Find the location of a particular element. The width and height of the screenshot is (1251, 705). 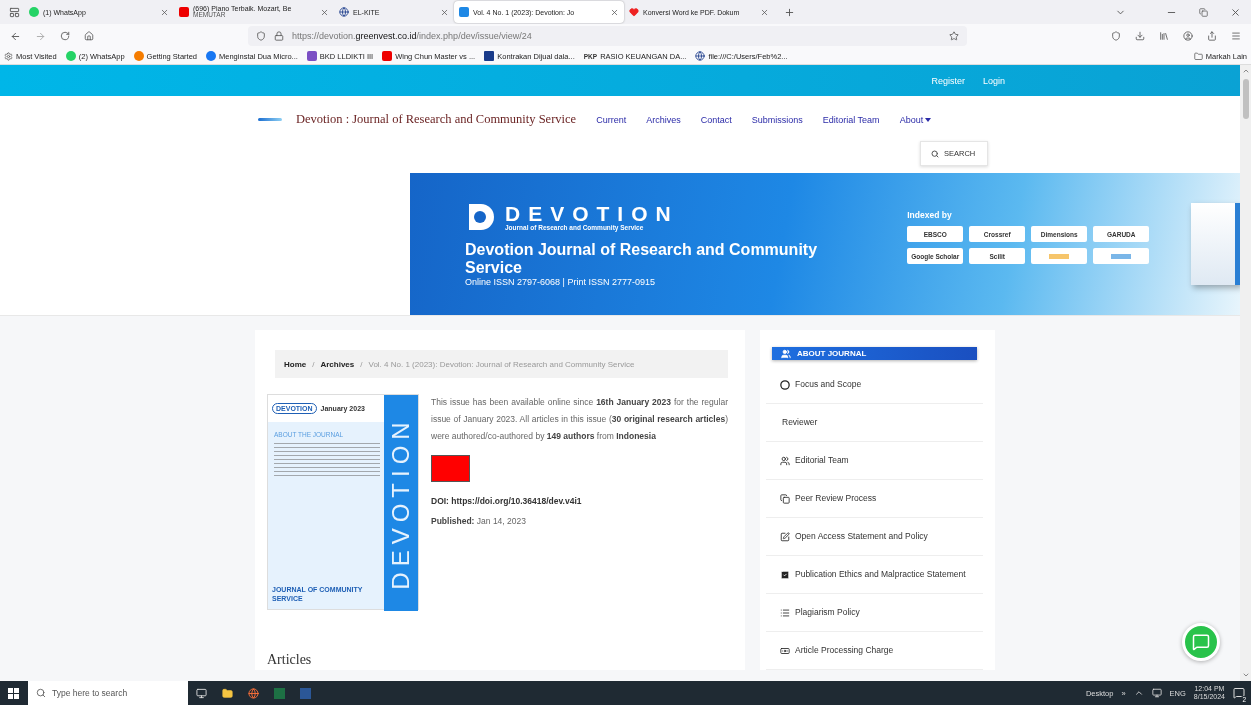

nav-link: About is located at coordinates (915, 119).